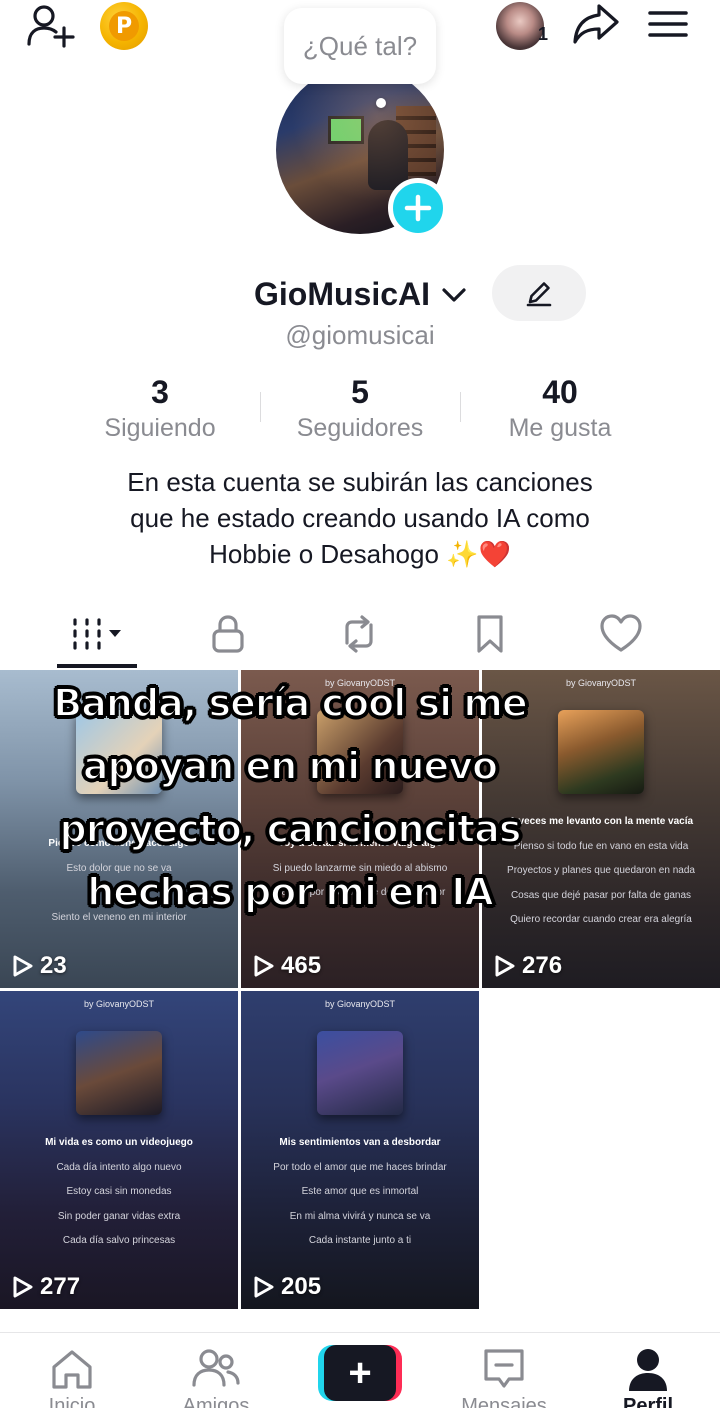 Image resolution: width=720 pixels, height=1408 pixels. I want to click on view-count: 465, so click(287, 966).